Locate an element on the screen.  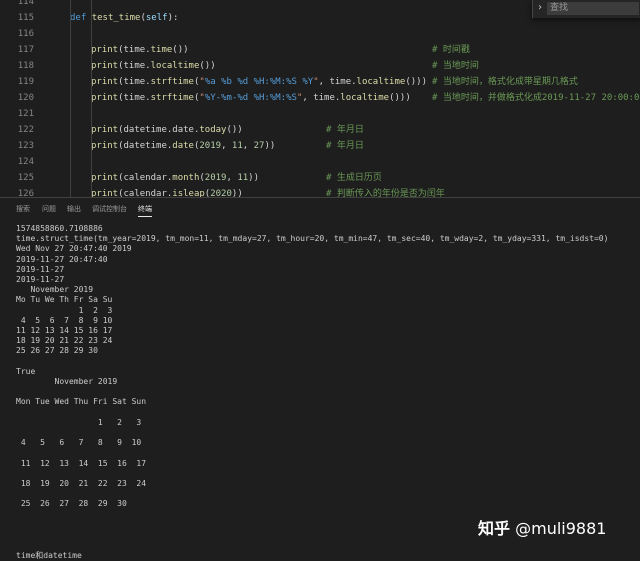
code-text: print(datetime.date(2019, 11, 27)) is located at coordinates (183, 146).